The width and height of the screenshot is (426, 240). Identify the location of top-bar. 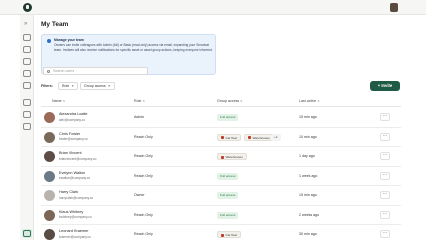
(213, 7).